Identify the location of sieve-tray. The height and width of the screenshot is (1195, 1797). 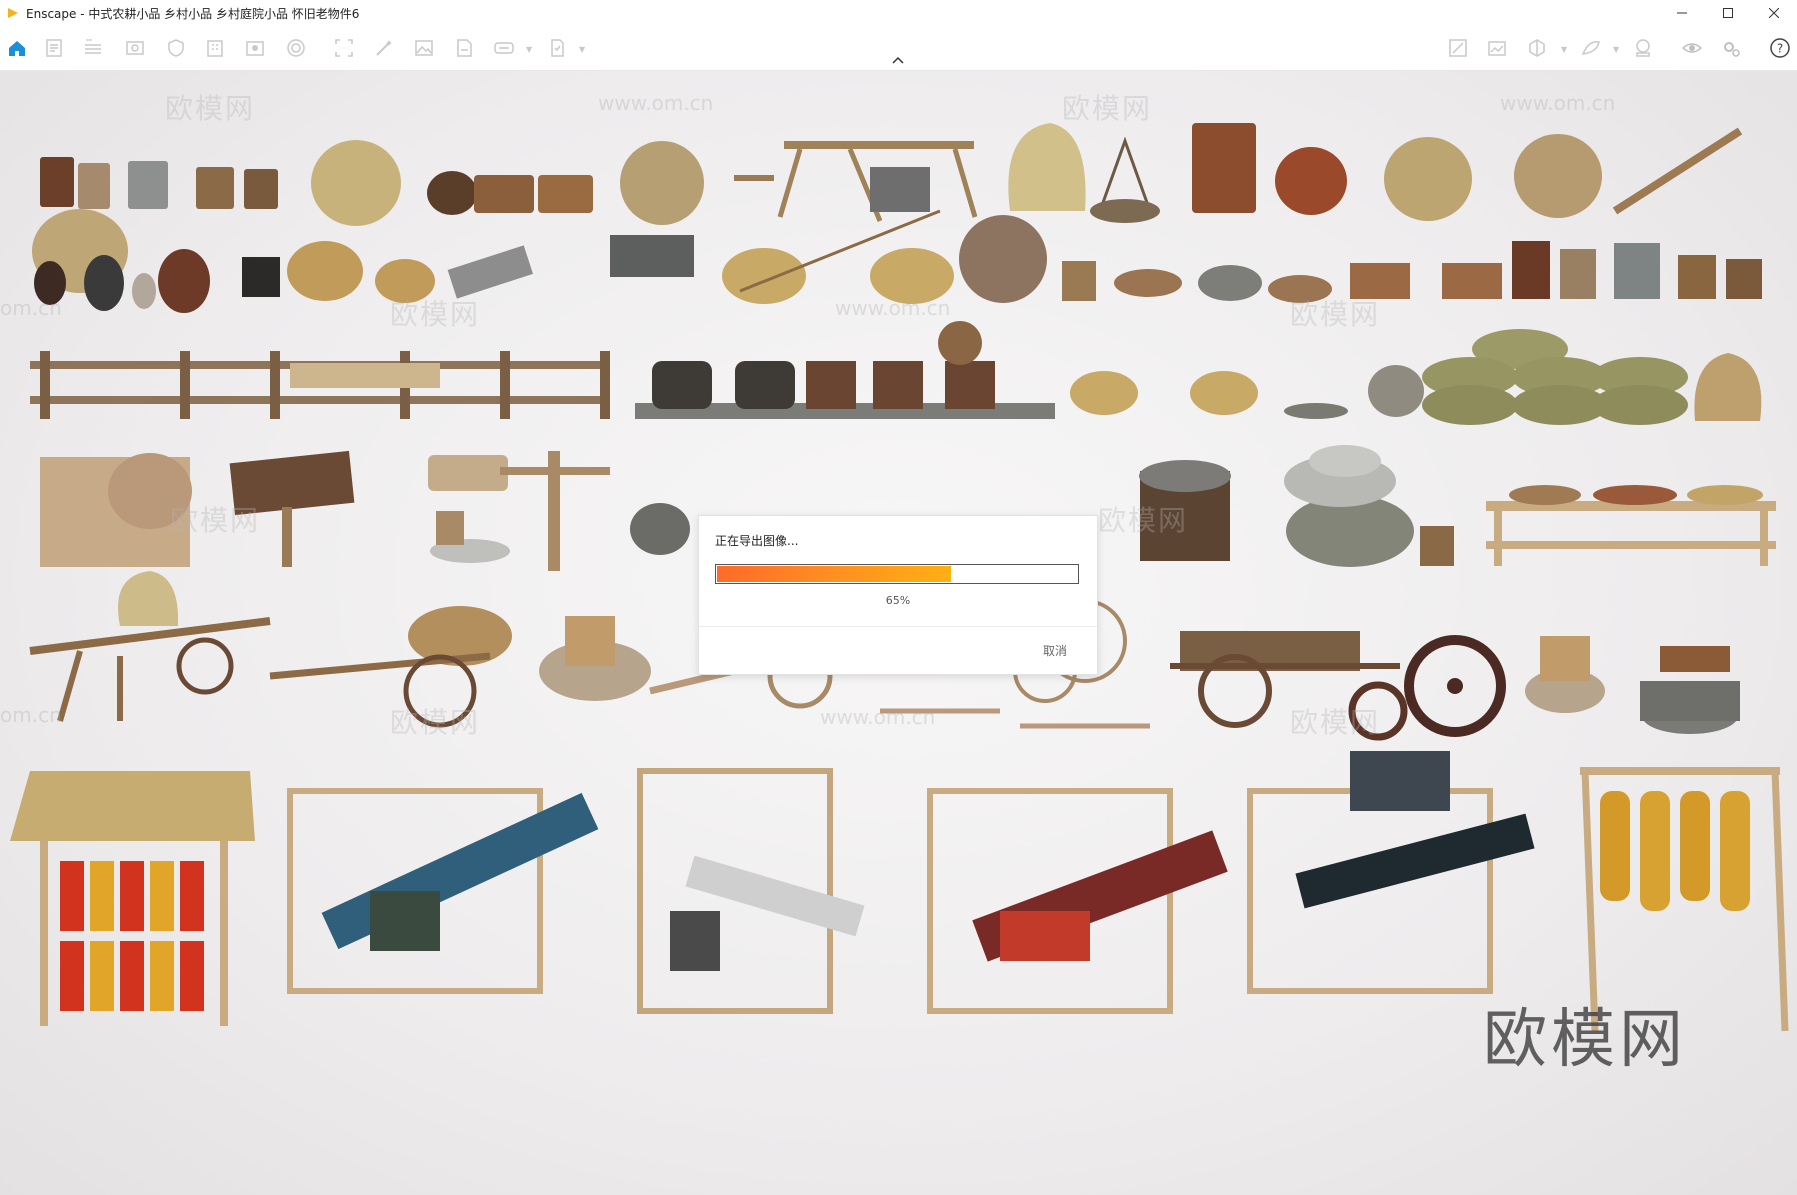
(1558, 176).